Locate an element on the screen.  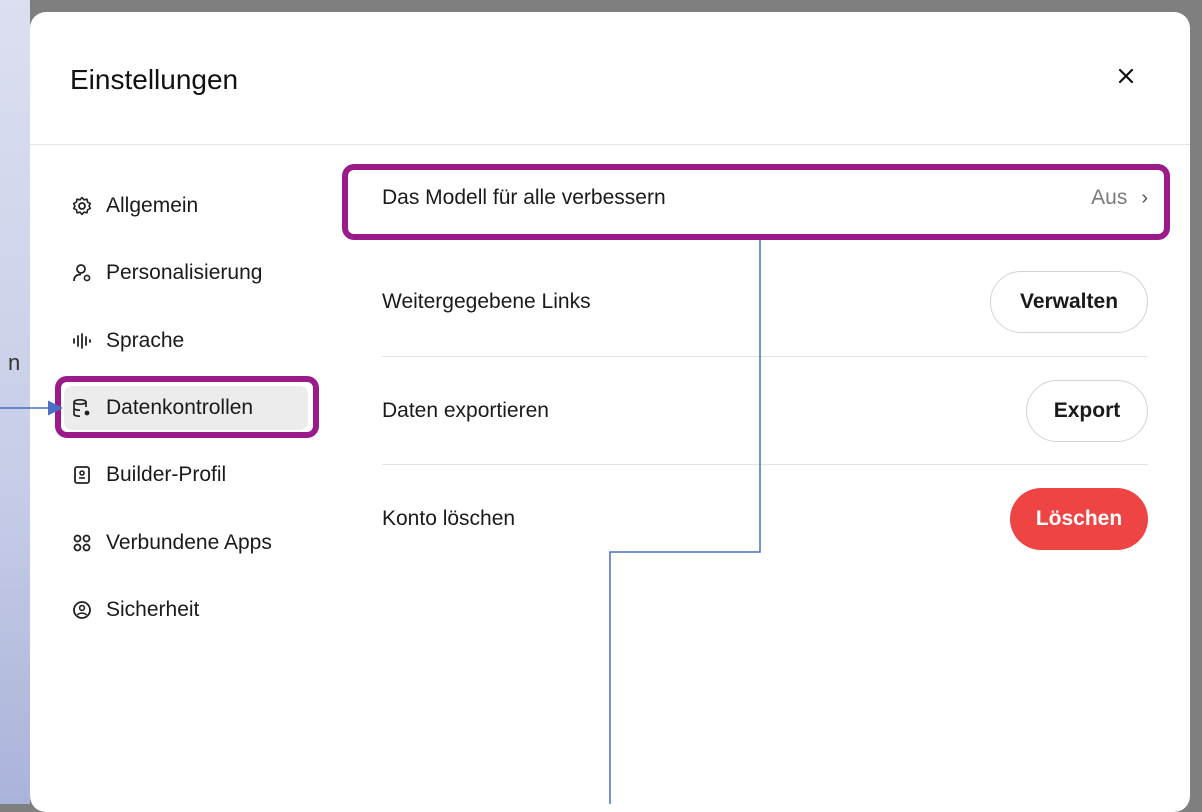
sidebar-item-allgemein: Allgemein is located at coordinates (189, 206).